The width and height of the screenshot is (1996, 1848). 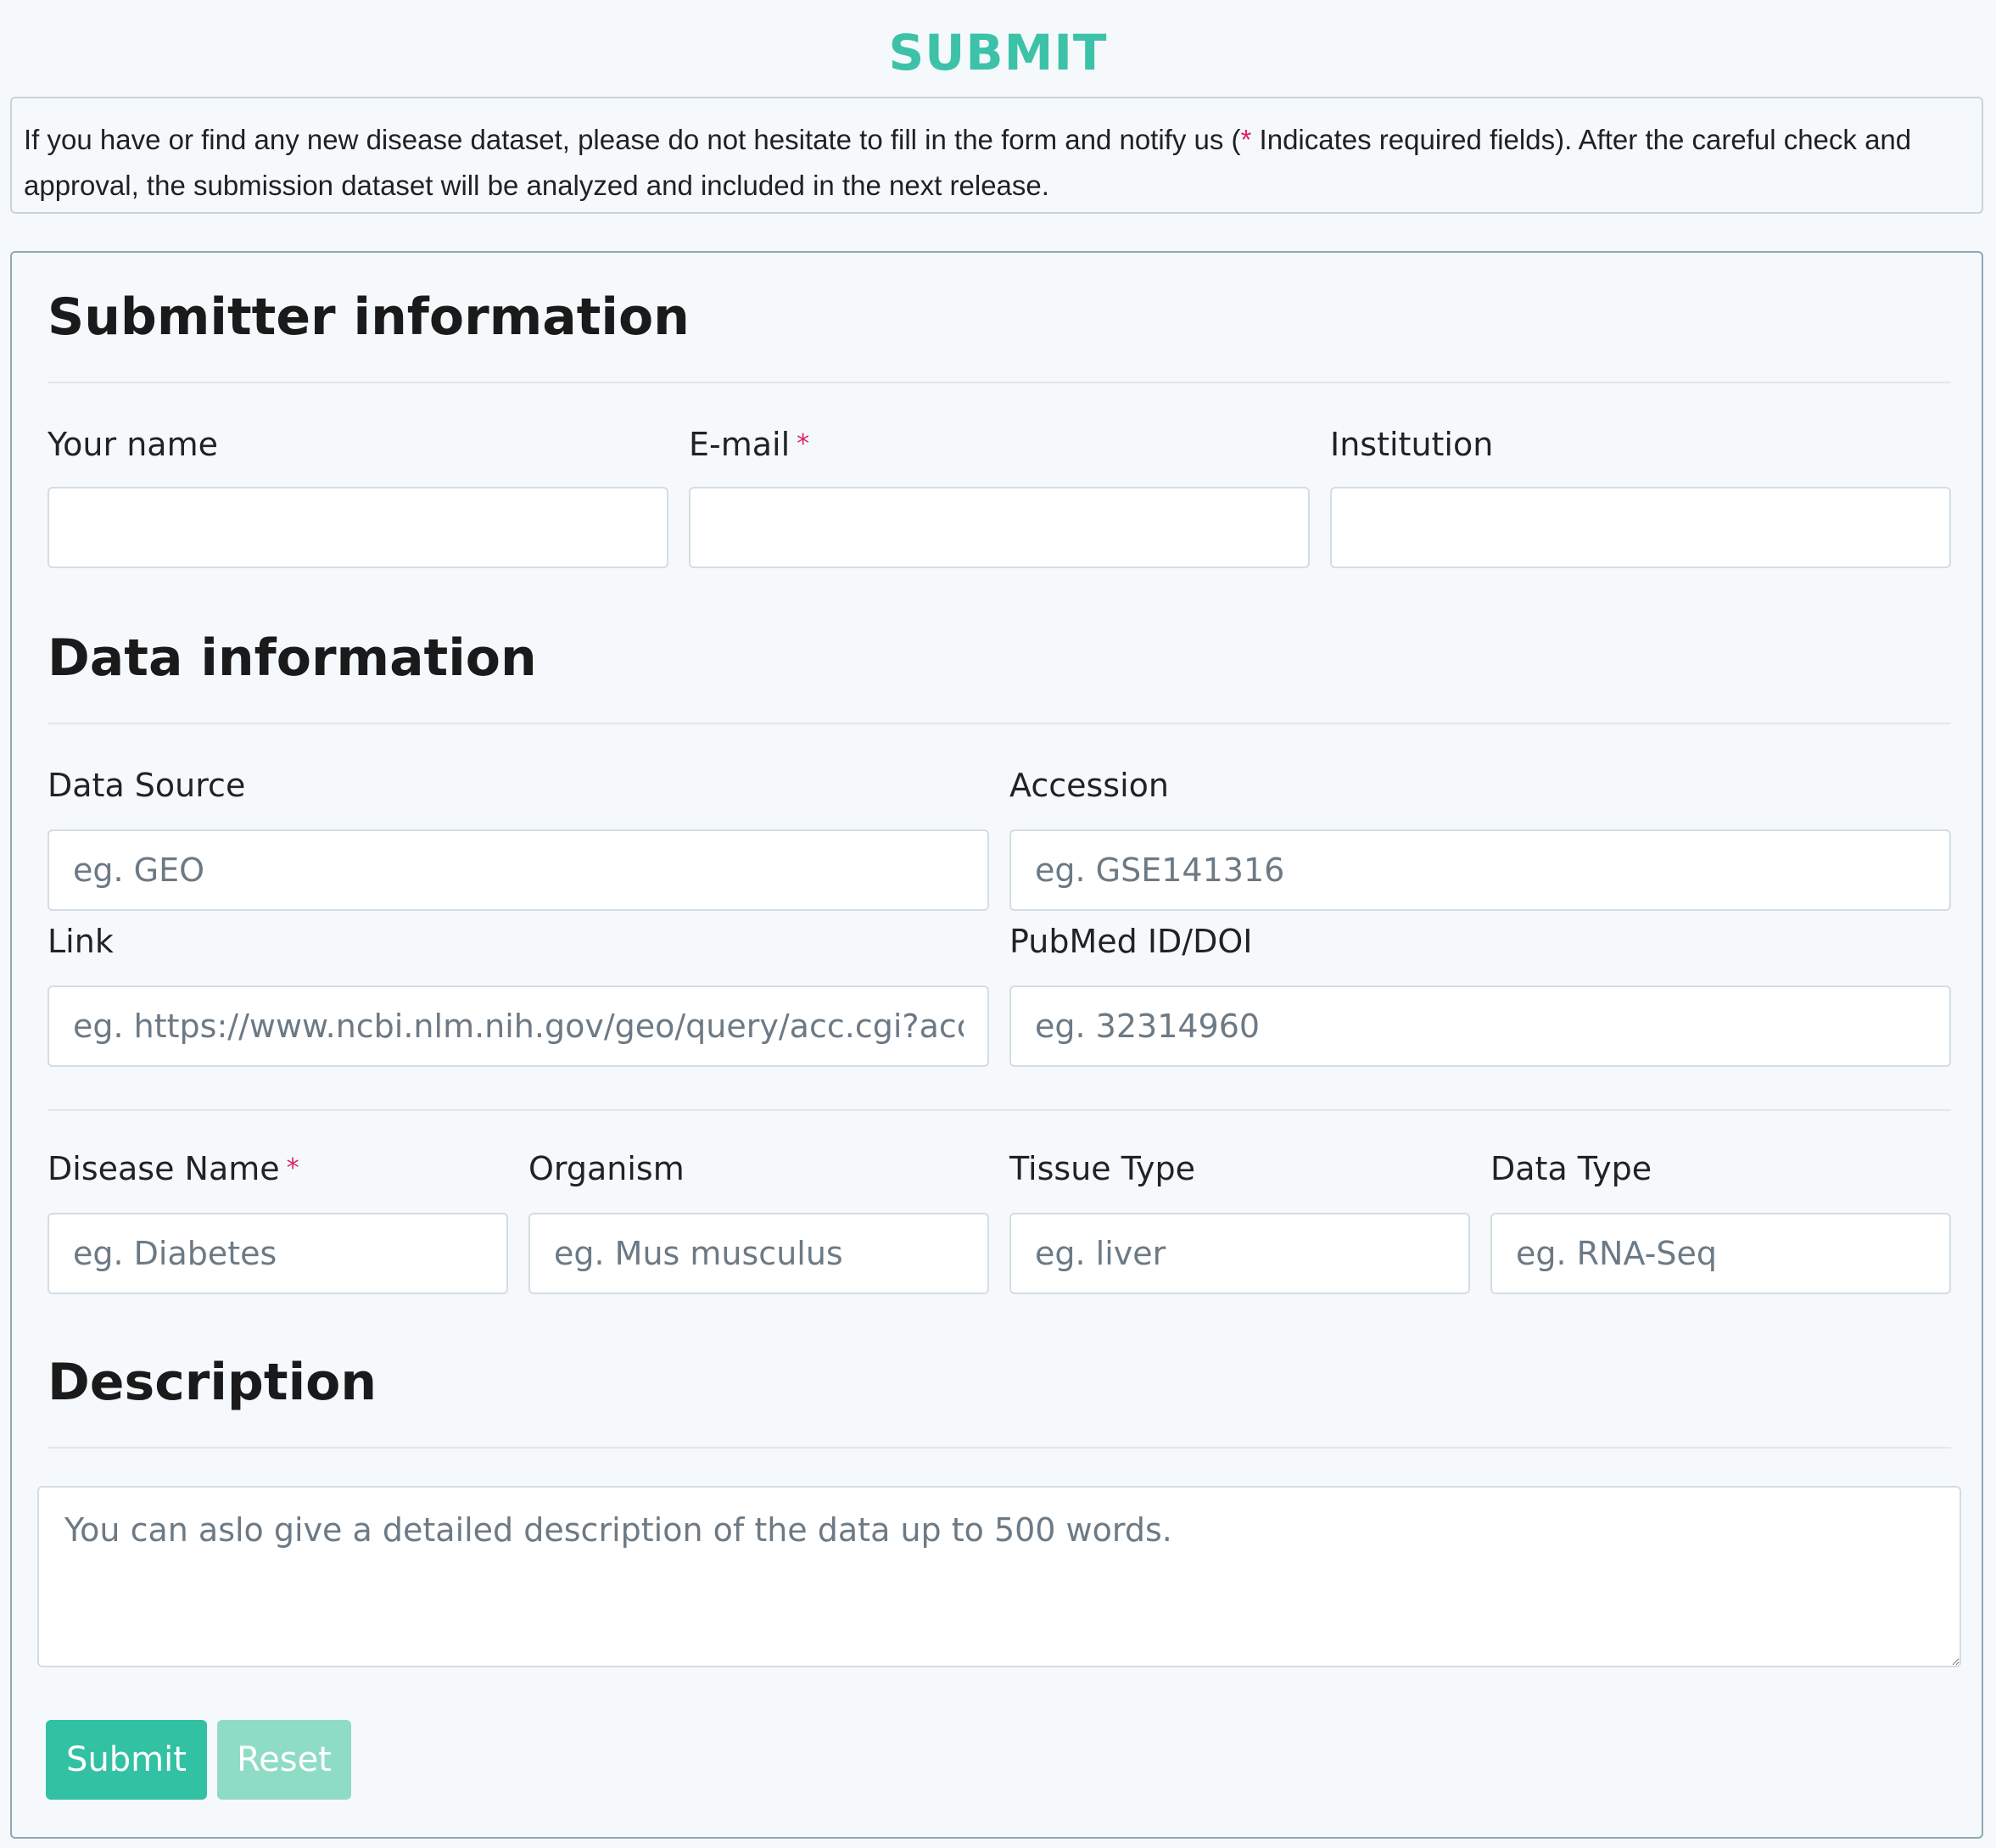 I want to click on notice-required-star: *, so click(x=1246, y=139).